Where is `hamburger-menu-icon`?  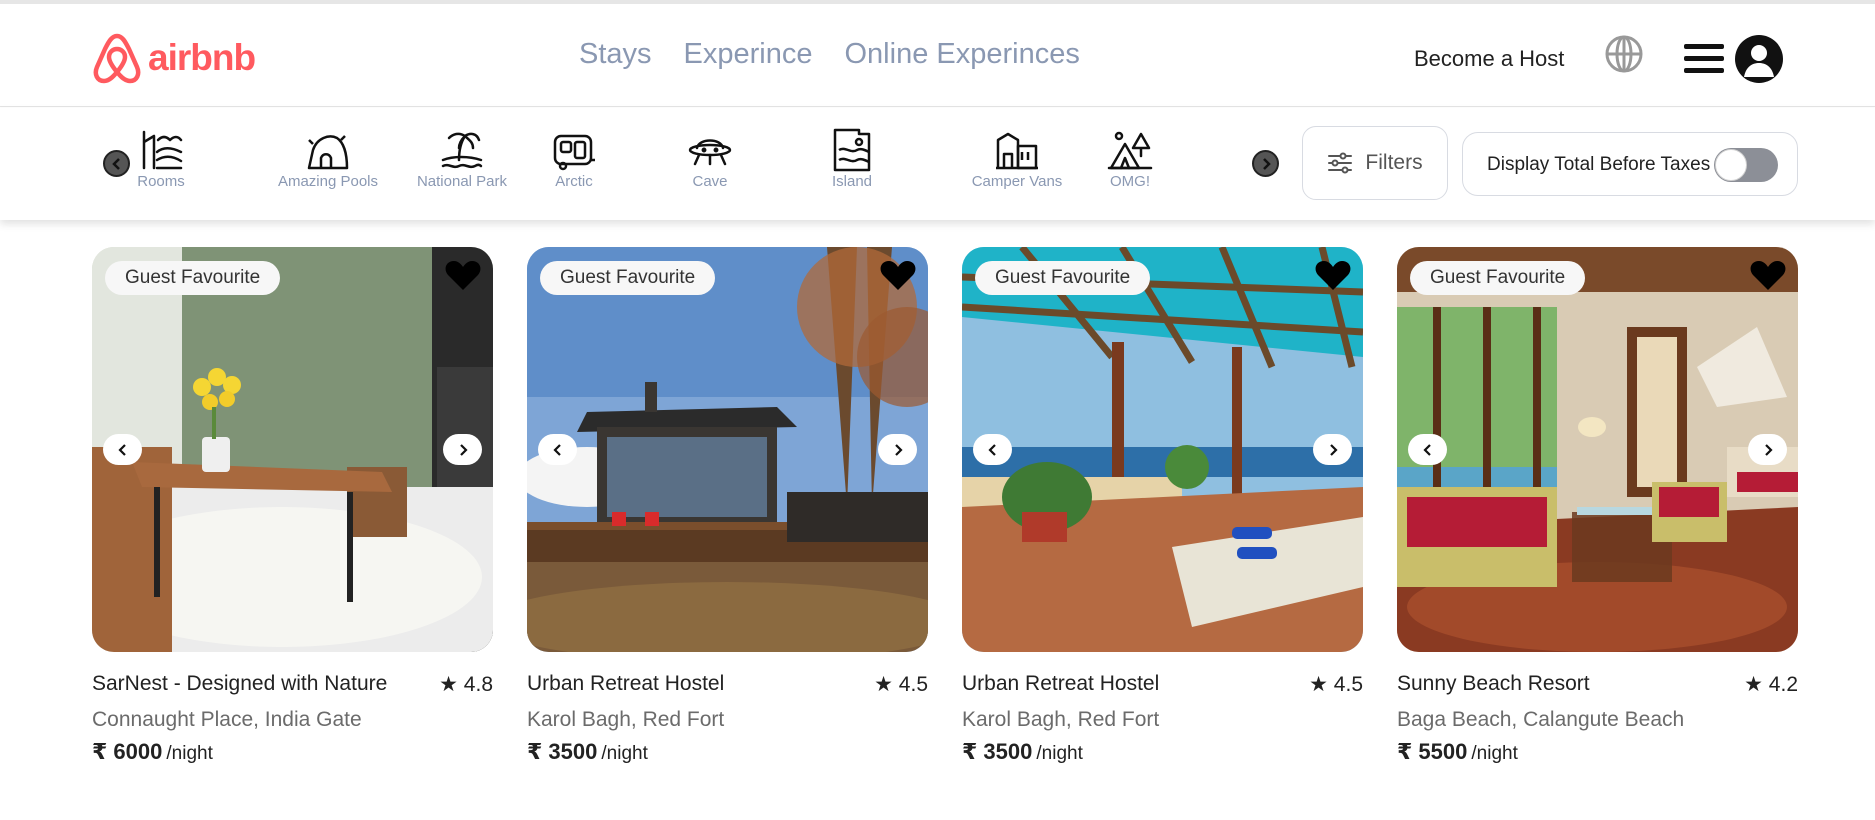
hamburger-menu-icon is located at coordinates (1704, 59).